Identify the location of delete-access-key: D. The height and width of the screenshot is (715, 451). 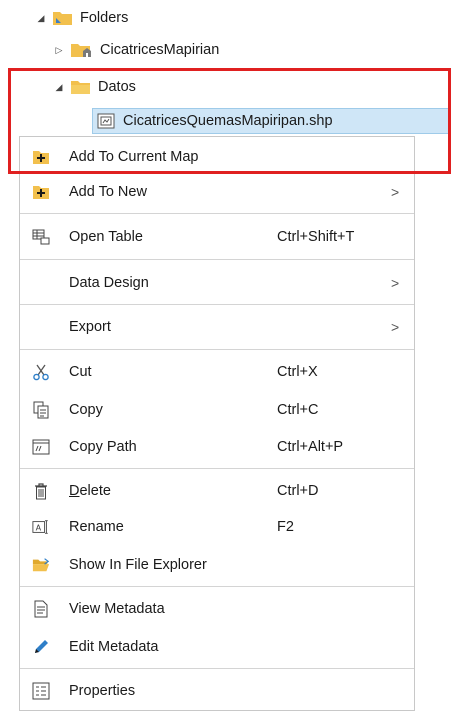
(74, 491).